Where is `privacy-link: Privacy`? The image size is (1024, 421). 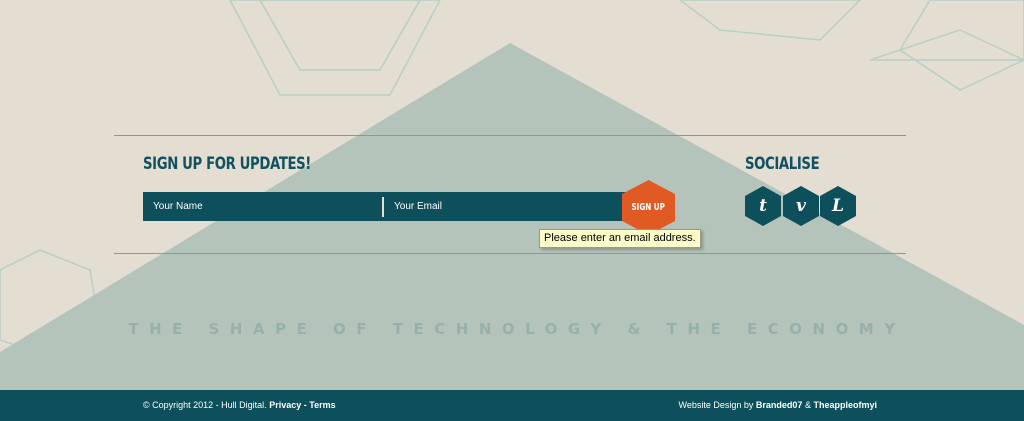 privacy-link: Privacy is located at coordinates (285, 405).